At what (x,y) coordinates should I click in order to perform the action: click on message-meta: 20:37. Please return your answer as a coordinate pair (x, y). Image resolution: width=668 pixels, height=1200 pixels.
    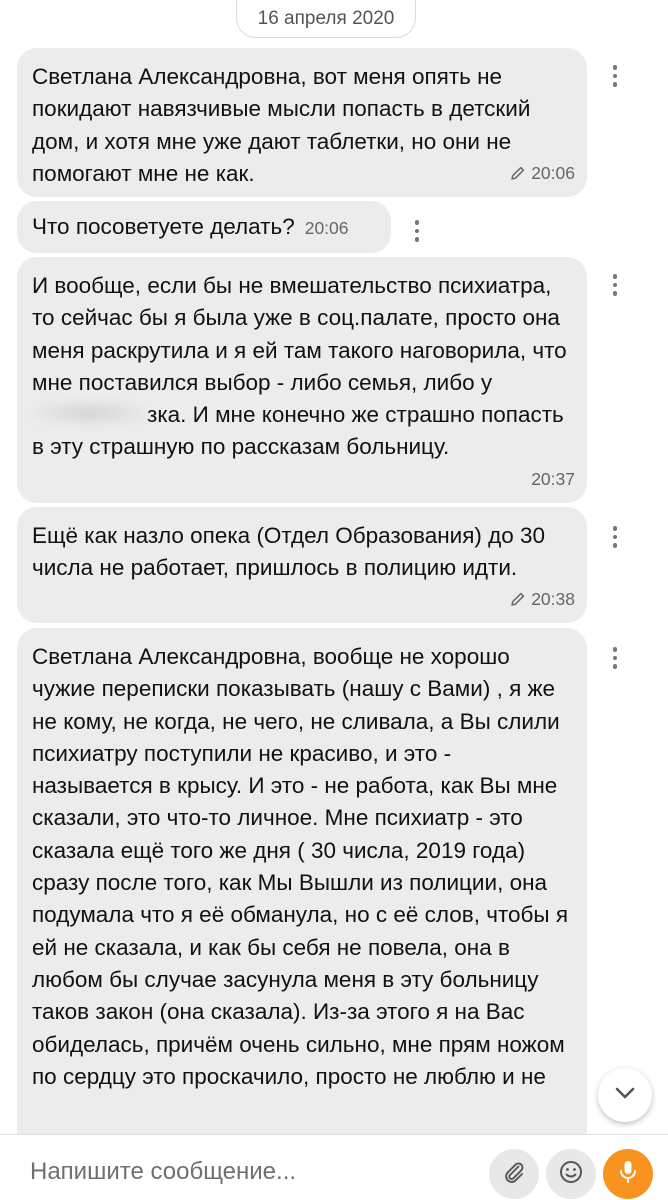
    Looking at the image, I should click on (553, 479).